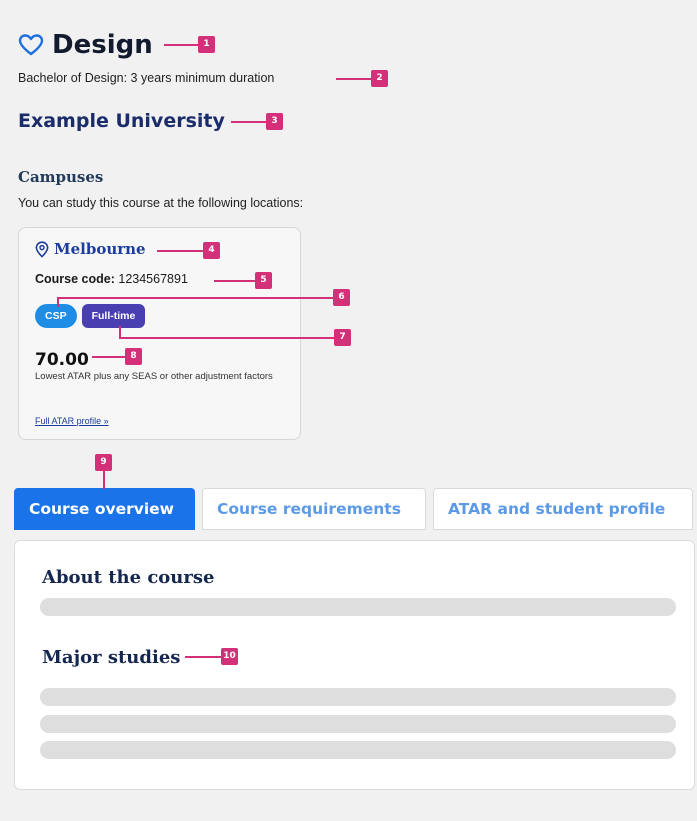 The image size is (697, 821). I want to click on tab-atar-student-profile: ATAR and student profile, so click(563, 509).